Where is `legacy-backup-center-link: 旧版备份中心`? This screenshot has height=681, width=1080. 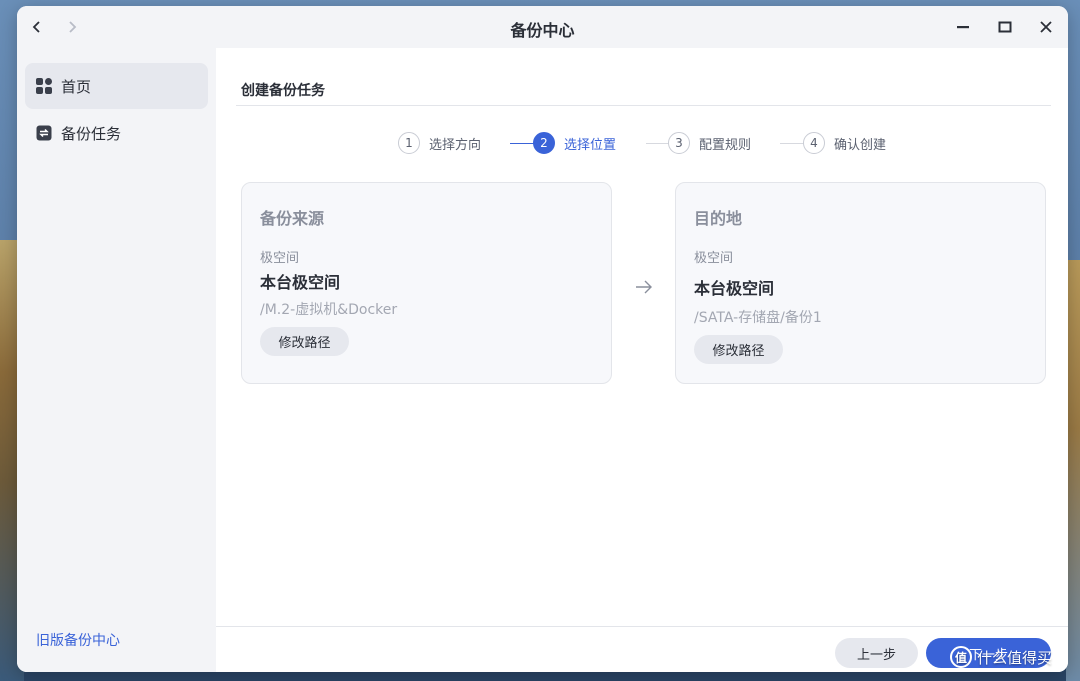 legacy-backup-center-link: 旧版备份中心 is located at coordinates (78, 640).